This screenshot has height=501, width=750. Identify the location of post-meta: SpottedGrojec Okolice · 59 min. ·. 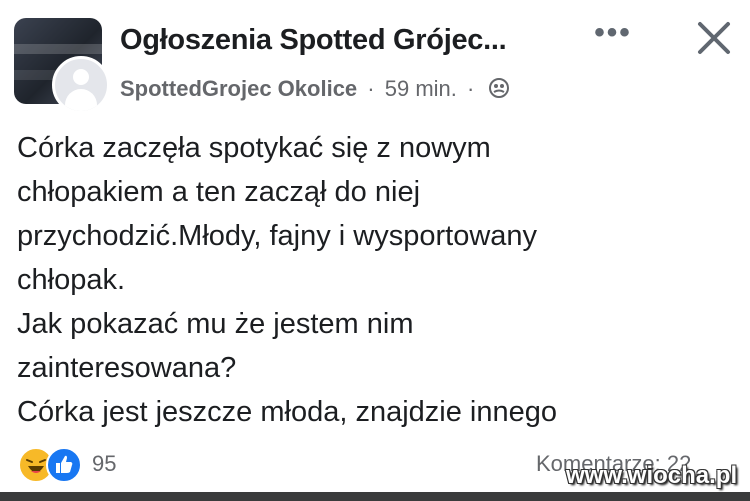
(315, 90).